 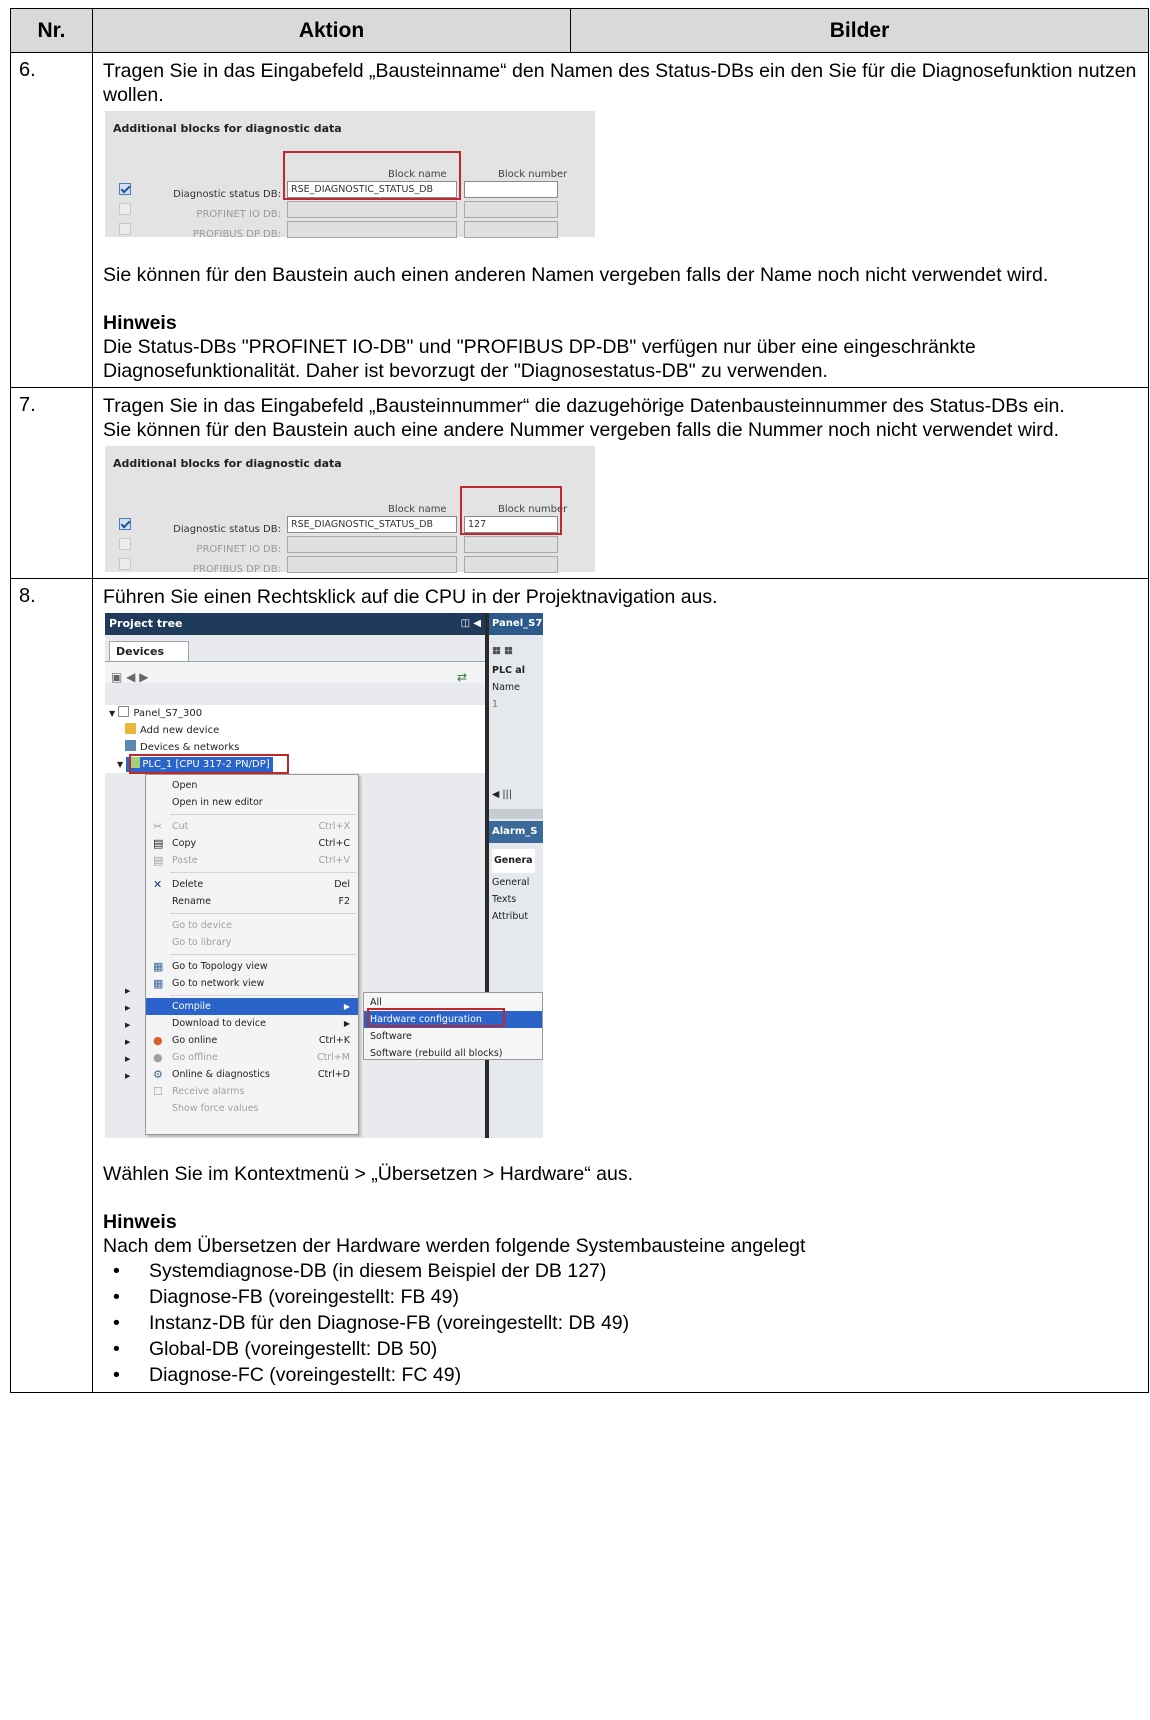 What do you see at coordinates (158, 1040) in the screenshot?
I see `go-online-icon: ●` at bounding box center [158, 1040].